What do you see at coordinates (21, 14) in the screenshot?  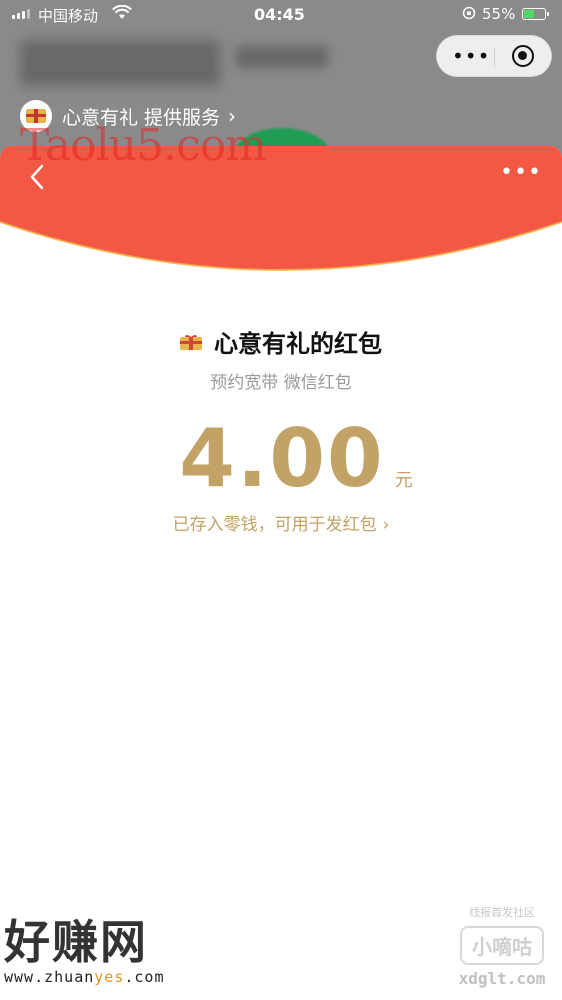 I see `signal-icon` at bounding box center [21, 14].